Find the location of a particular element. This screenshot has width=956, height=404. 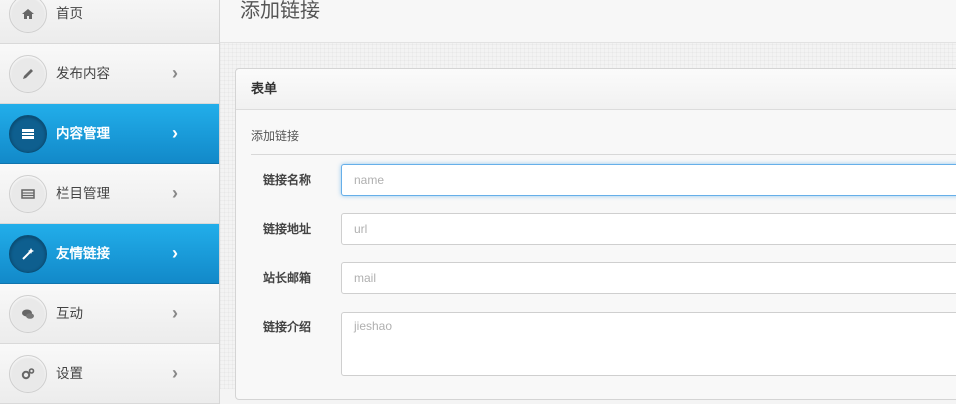

sidebar-item-settings: 设置 › is located at coordinates (109, 374).